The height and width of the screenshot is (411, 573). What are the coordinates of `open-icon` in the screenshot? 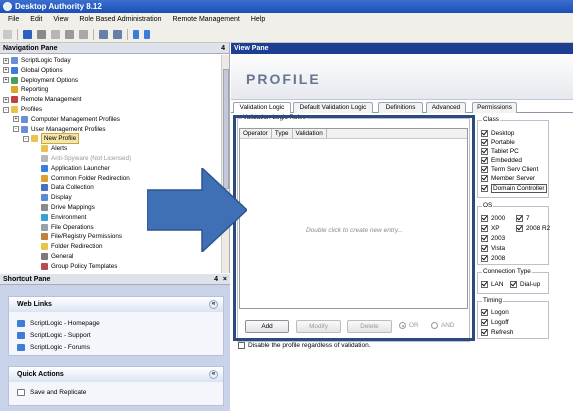 It's located at (41, 34).